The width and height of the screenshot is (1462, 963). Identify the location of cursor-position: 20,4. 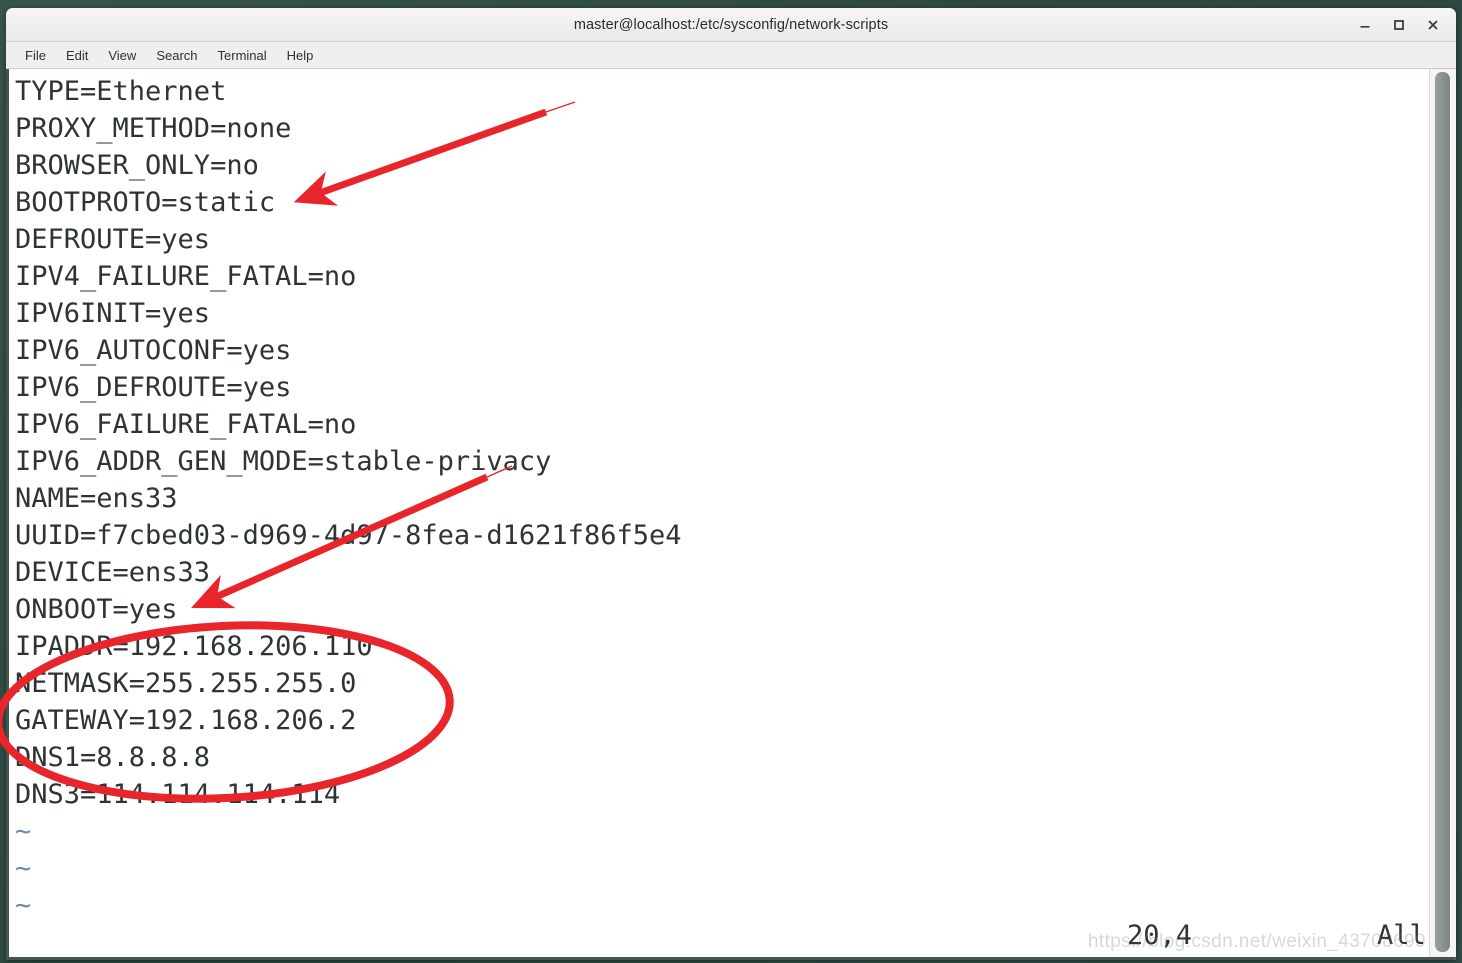
(1160, 935).